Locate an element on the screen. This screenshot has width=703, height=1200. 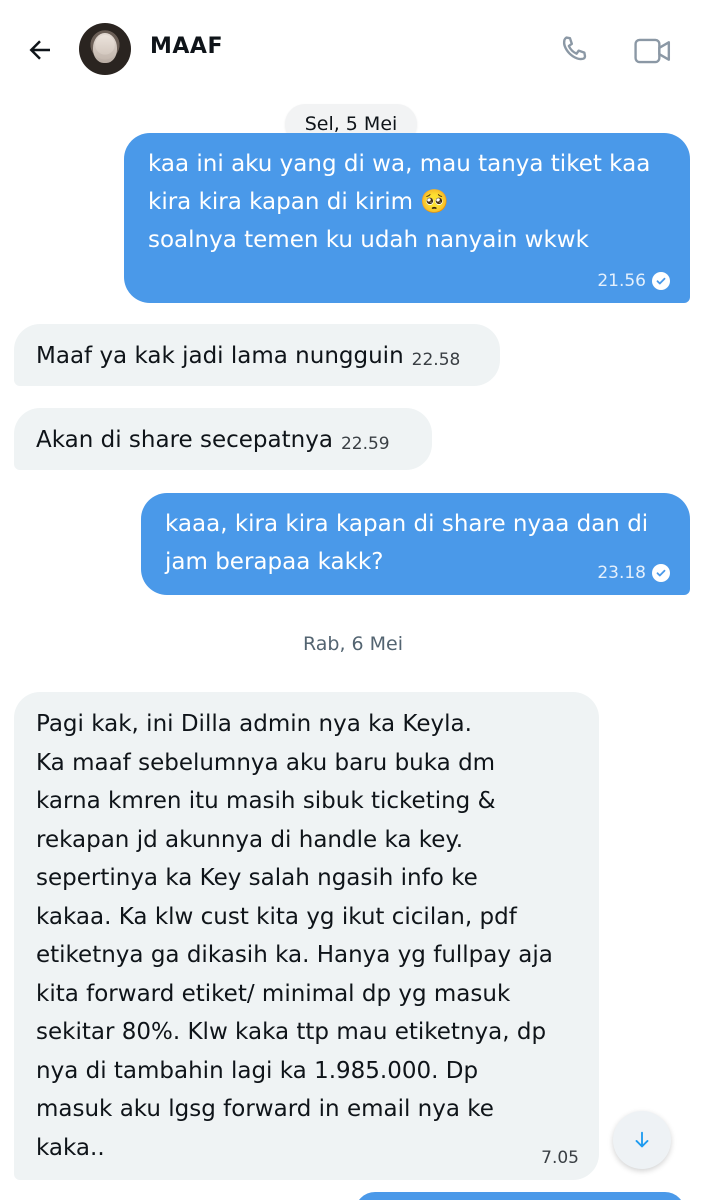
phone-icon is located at coordinates (574, 48).